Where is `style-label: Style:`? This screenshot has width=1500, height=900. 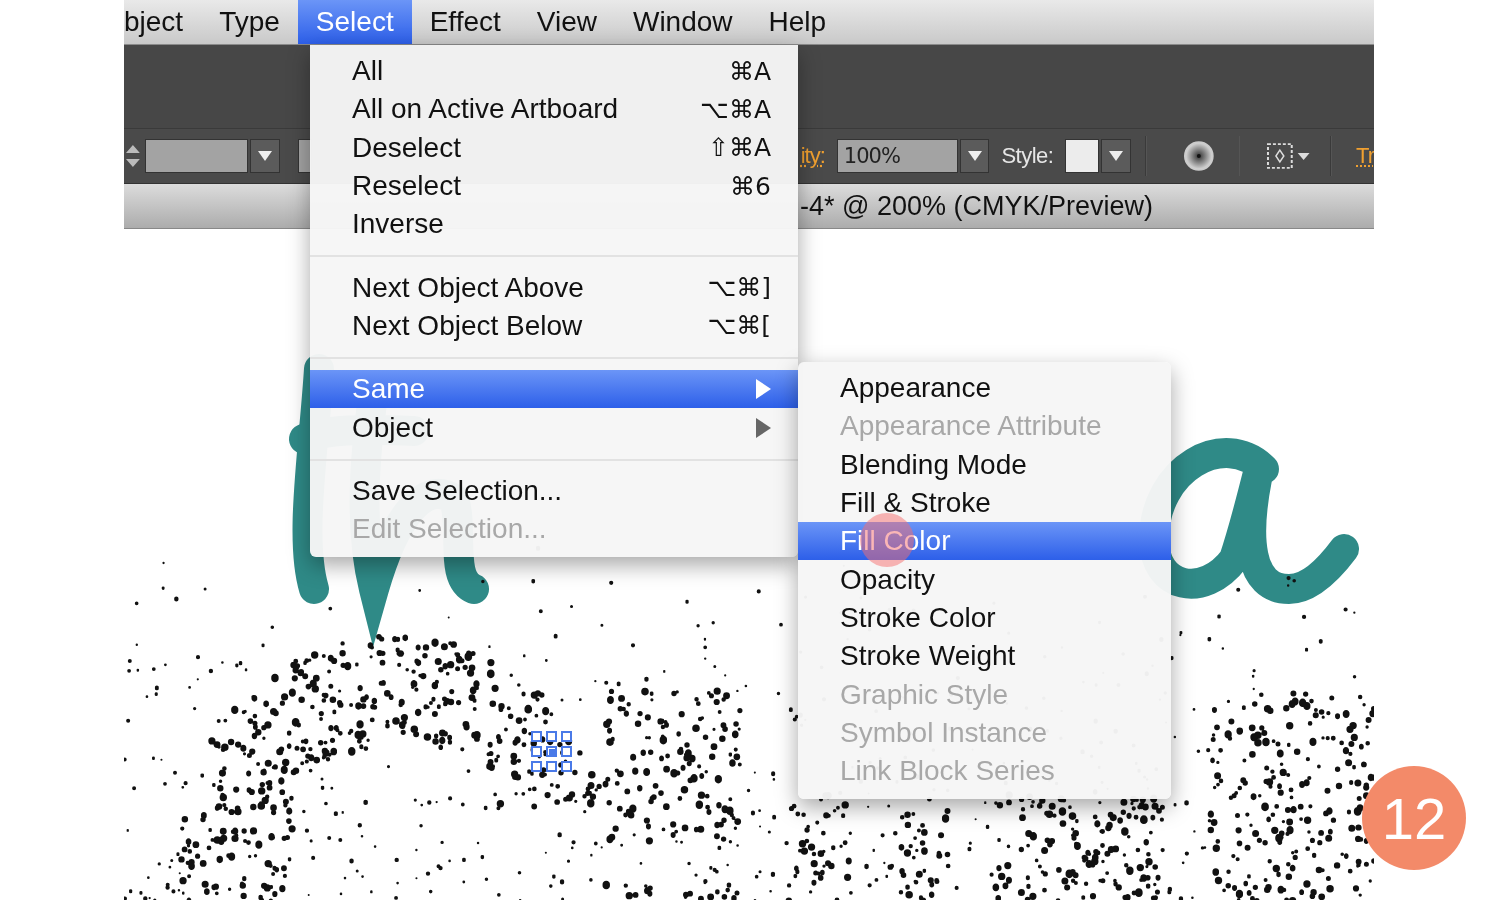
style-label: Style: is located at coordinates (1027, 156).